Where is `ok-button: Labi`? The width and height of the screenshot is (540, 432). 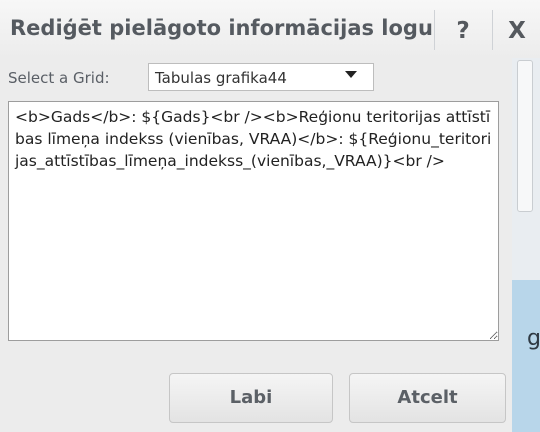 ok-button: Labi is located at coordinates (251, 398).